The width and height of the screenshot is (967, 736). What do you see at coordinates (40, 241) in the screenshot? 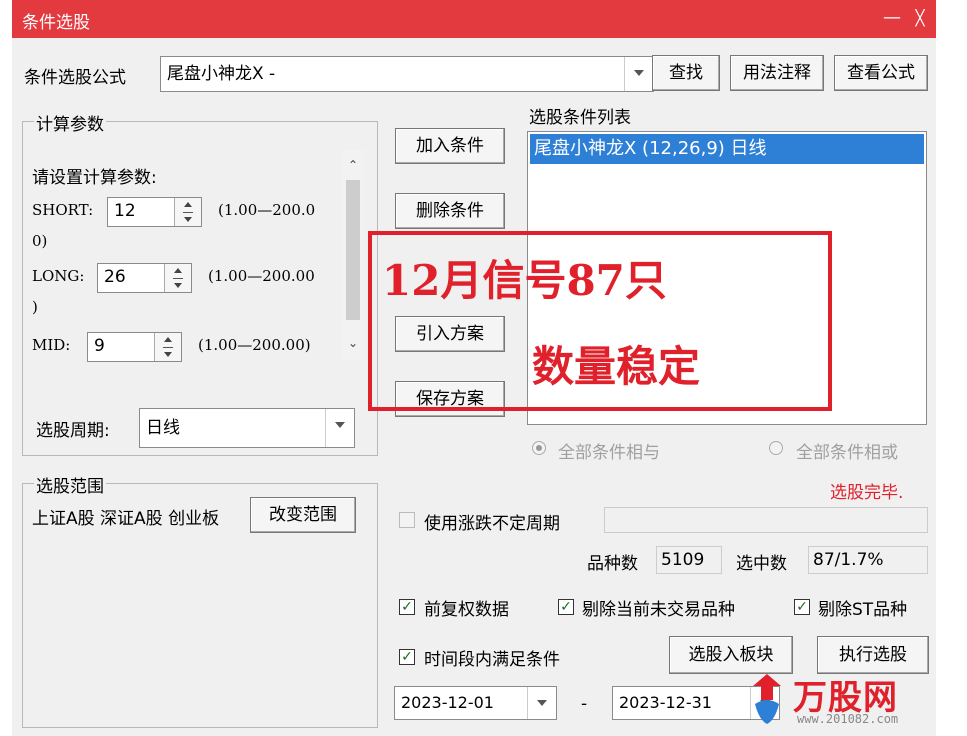
I see `short-range-cont: 0)` at bounding box center [40, 241].